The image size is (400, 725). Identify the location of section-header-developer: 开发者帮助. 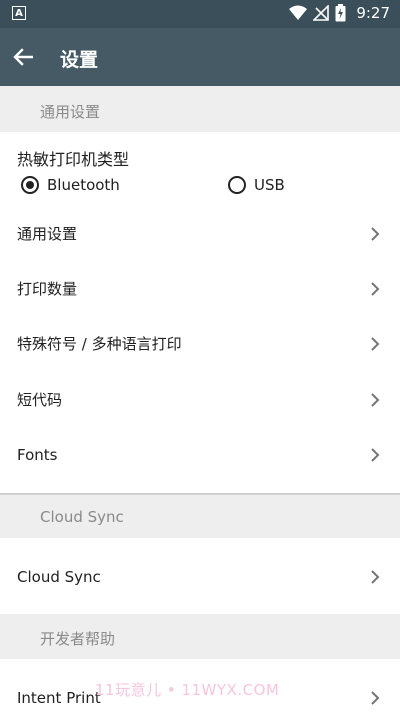
(200, 636).